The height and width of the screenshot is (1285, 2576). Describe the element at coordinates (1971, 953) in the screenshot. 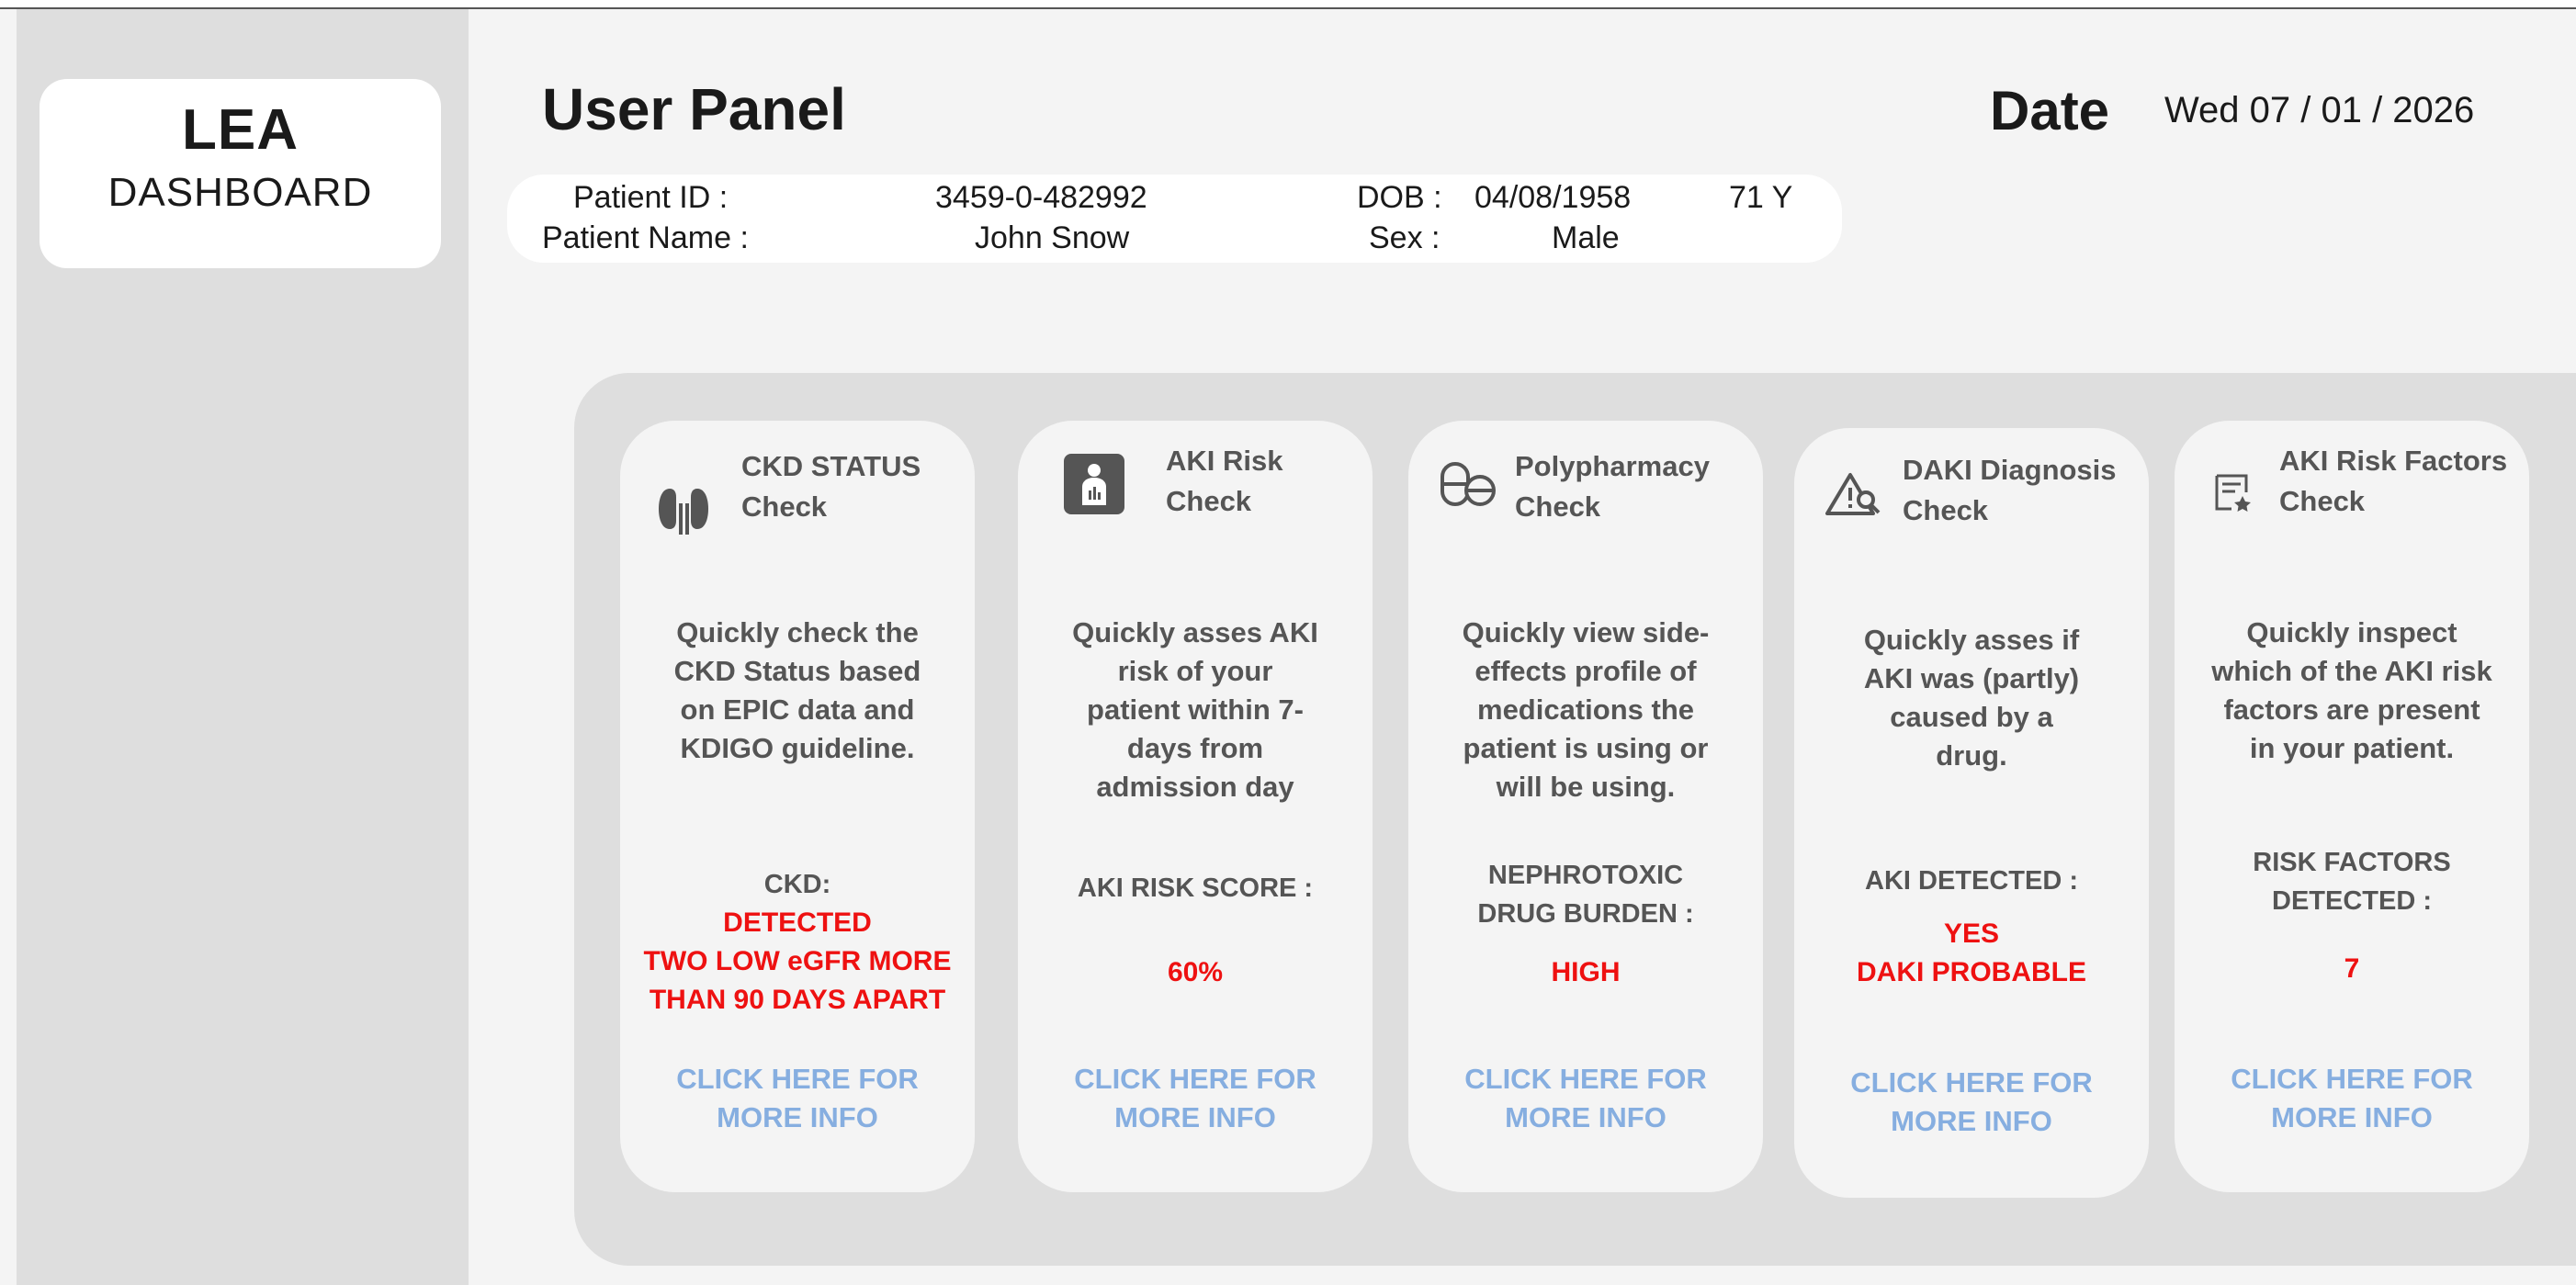

I see `card-result-value: YES DAKI PROBABLE` at that location.